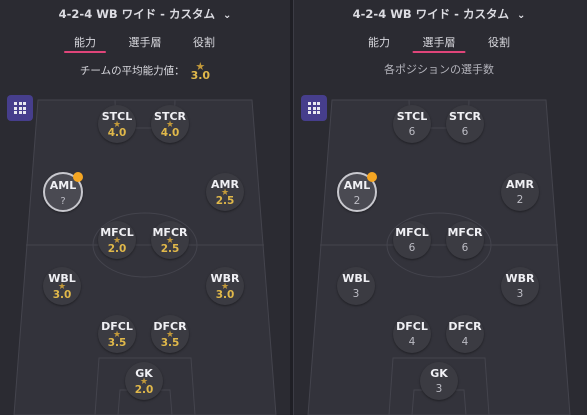 Image resolution: width=587 pixels, height=415 pixels. Describe the element at coordinates (465, 124) in the screenshot. I see `position-stcr: STCR 6` at that location.